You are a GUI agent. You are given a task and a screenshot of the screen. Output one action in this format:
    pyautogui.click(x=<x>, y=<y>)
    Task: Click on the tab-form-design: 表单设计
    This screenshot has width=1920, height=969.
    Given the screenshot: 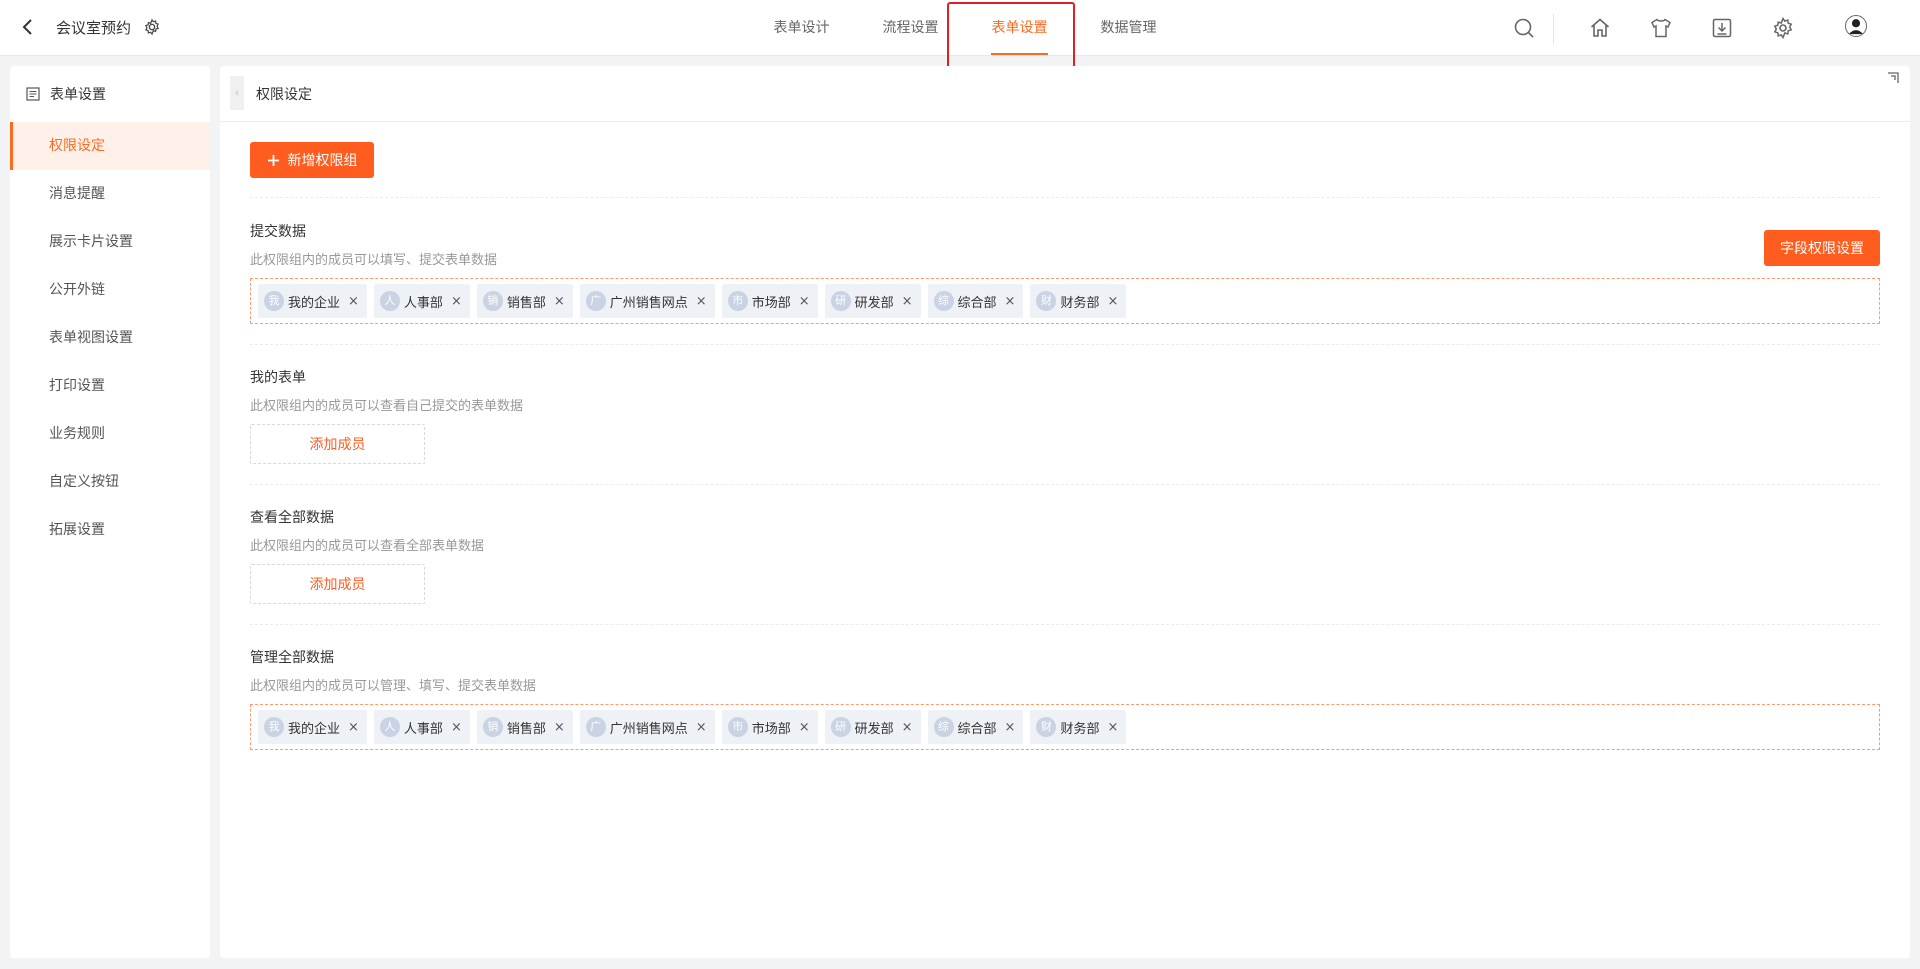 What is the action you would take?
    pyautogui.click(x=801, y=28)
    